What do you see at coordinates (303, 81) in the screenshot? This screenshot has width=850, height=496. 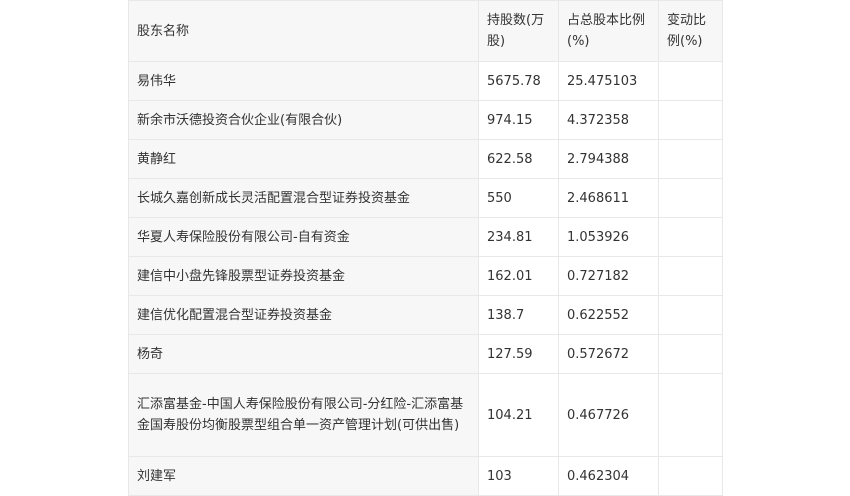 I see `cell-name: 易伟华` at bounding box center [303, 81].